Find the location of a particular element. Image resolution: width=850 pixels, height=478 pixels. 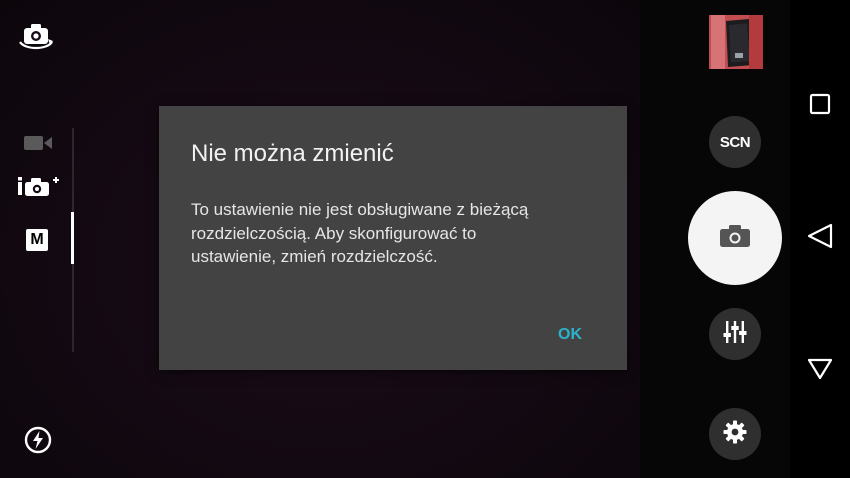

square-recents-icon is located at coordinates (820, 106).